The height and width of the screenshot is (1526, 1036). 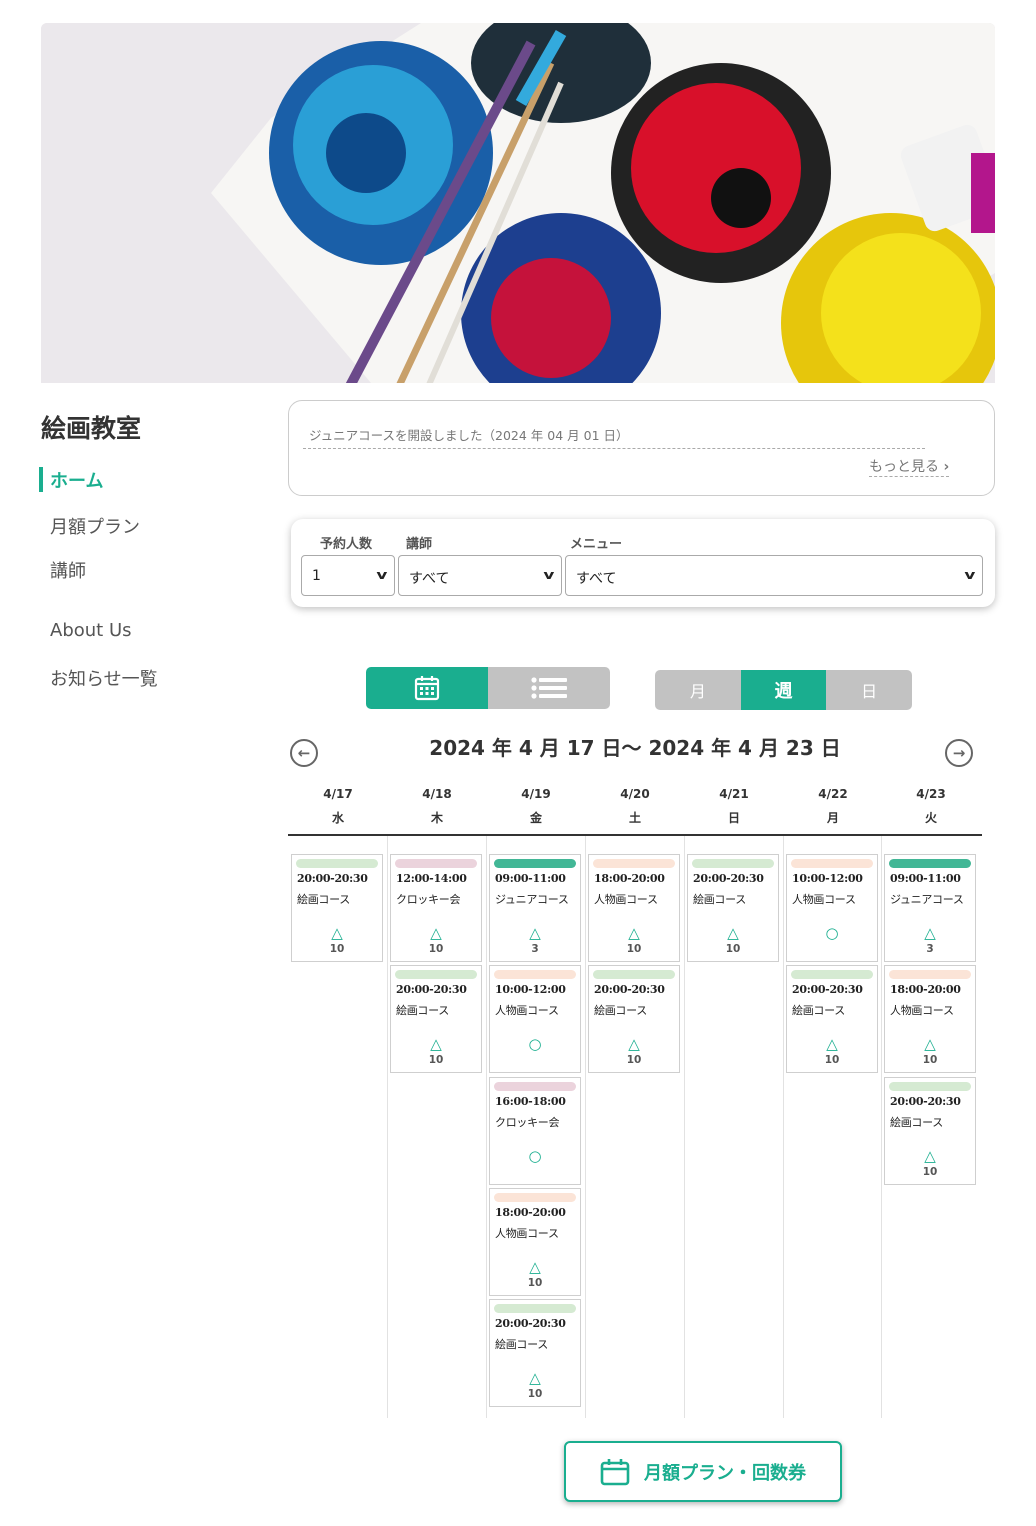 What do you see at coordinates (76, 480) in the screenshot?
I see `nav-home: ホーム` at bounding box center [76, 480].